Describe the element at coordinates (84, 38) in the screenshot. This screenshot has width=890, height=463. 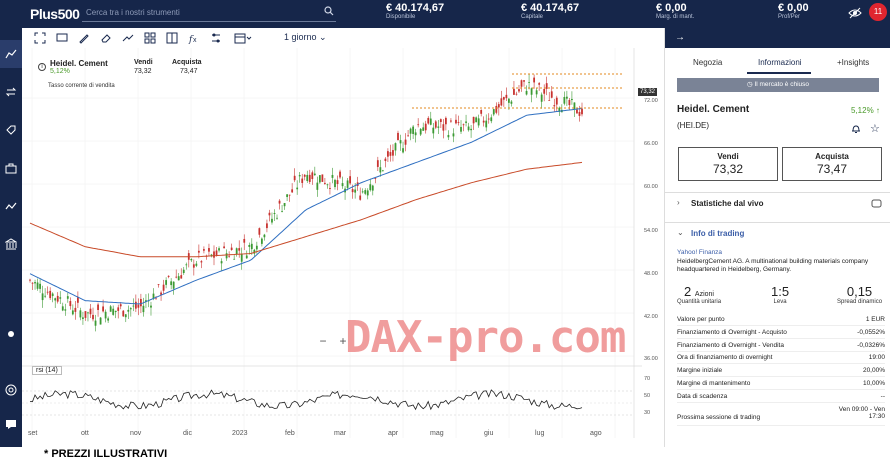
I see `draw-pencil-icon` at that location.